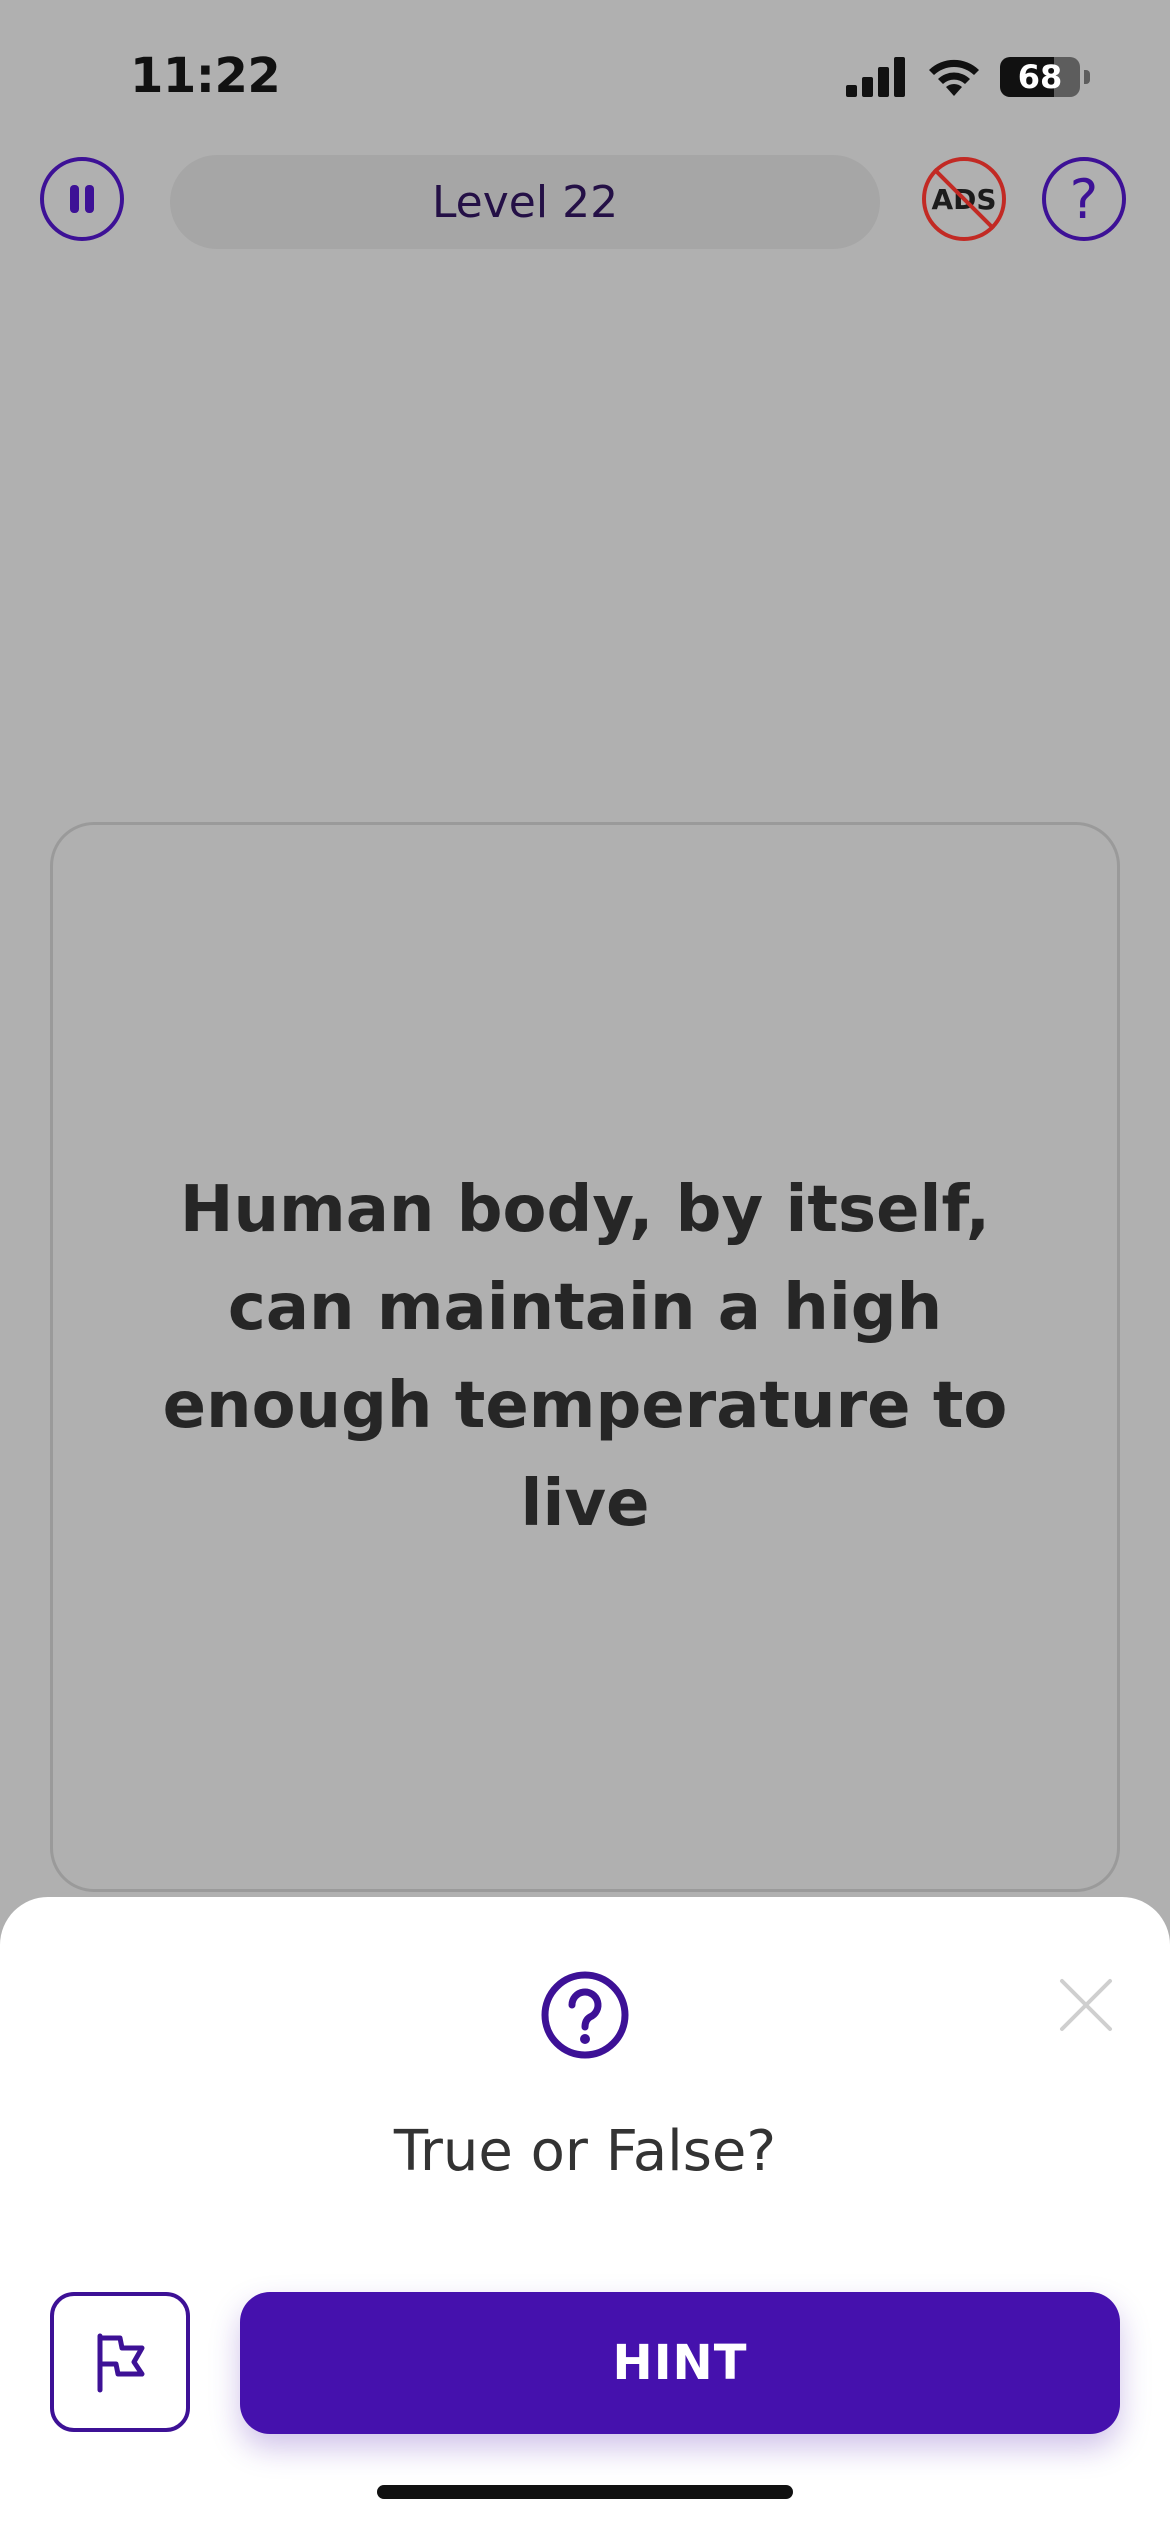 The width and height of the screenshot is (1170, 2532). Describe the element at coordinates (585, 2492) in the screenshot. I see `home-indicator` at that location.